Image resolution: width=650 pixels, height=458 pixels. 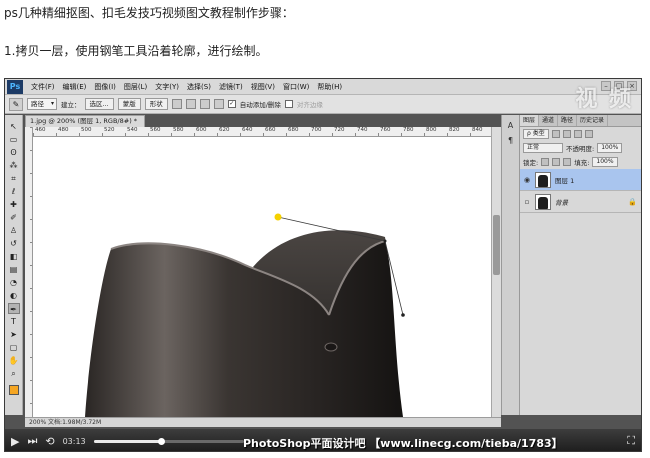 What do you see at coordinates (593, 120) in the screenshot?
I see `tab-history: 历史记录` at bounding box center [593, 120].